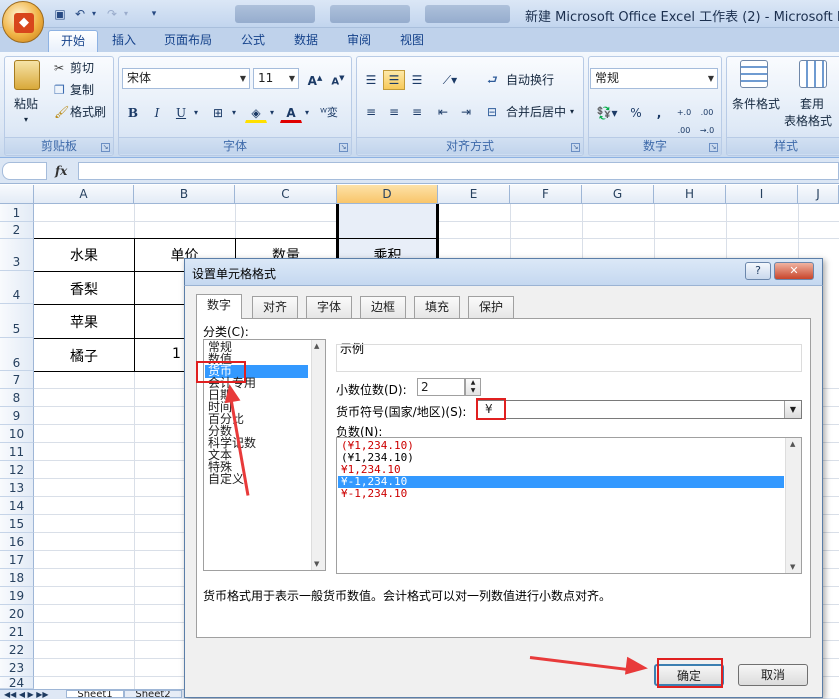 The image size is (839, 699). I want to click on bold-button: B, so click(133, 113).